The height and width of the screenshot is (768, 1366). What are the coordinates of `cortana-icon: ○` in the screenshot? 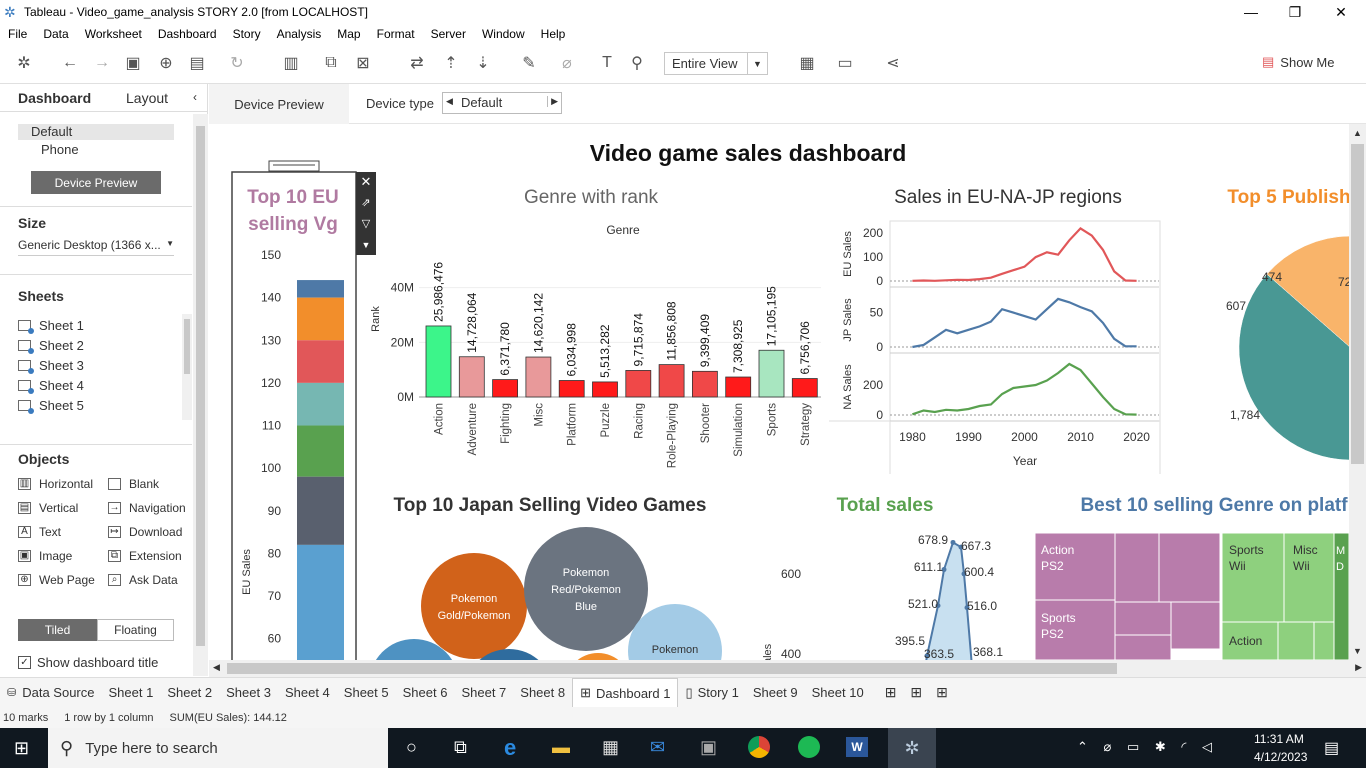 It's located at (411, 747).